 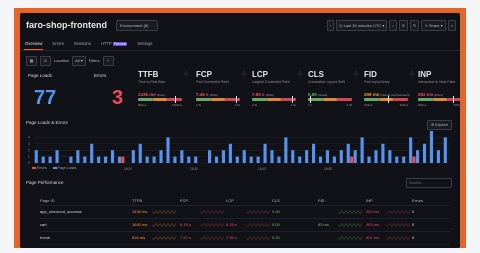 What do you see at coordinates (137, 25) in the screenshot?
I see `environment-select: Environment (8)` at bounding box center [137, 25].